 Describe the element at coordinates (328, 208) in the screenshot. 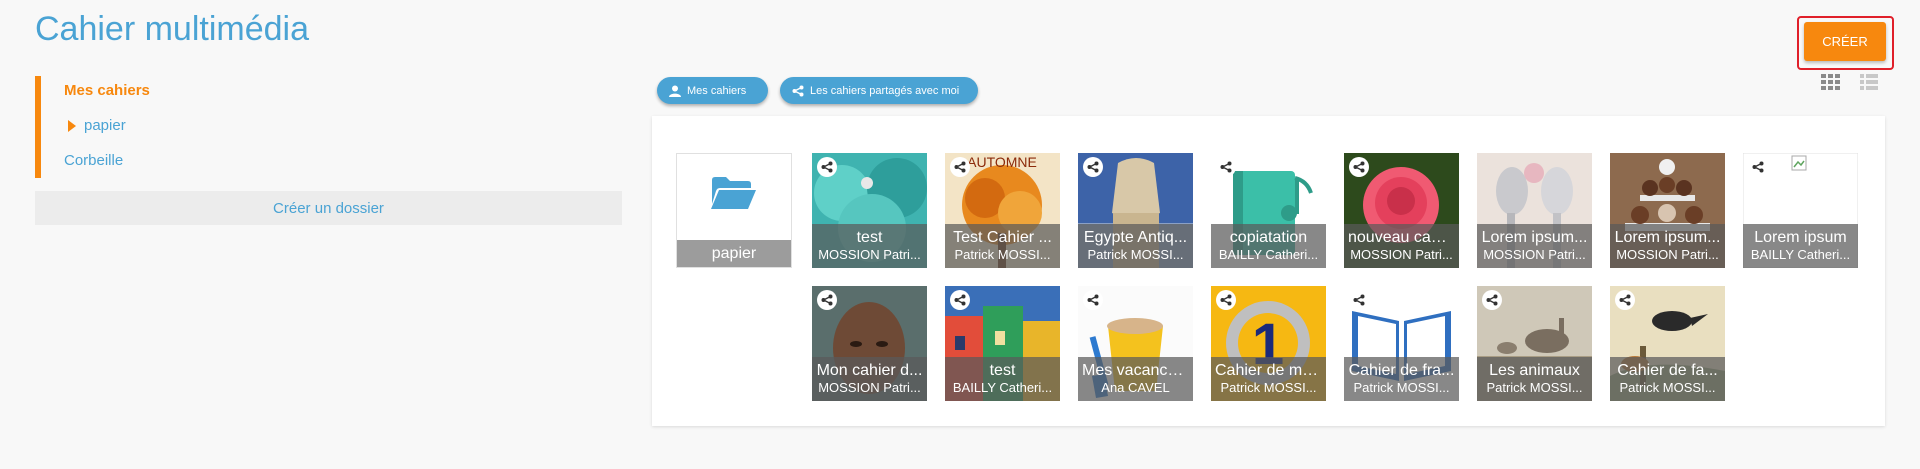

I see `create-folder-button: Créer un dossier` at that location.